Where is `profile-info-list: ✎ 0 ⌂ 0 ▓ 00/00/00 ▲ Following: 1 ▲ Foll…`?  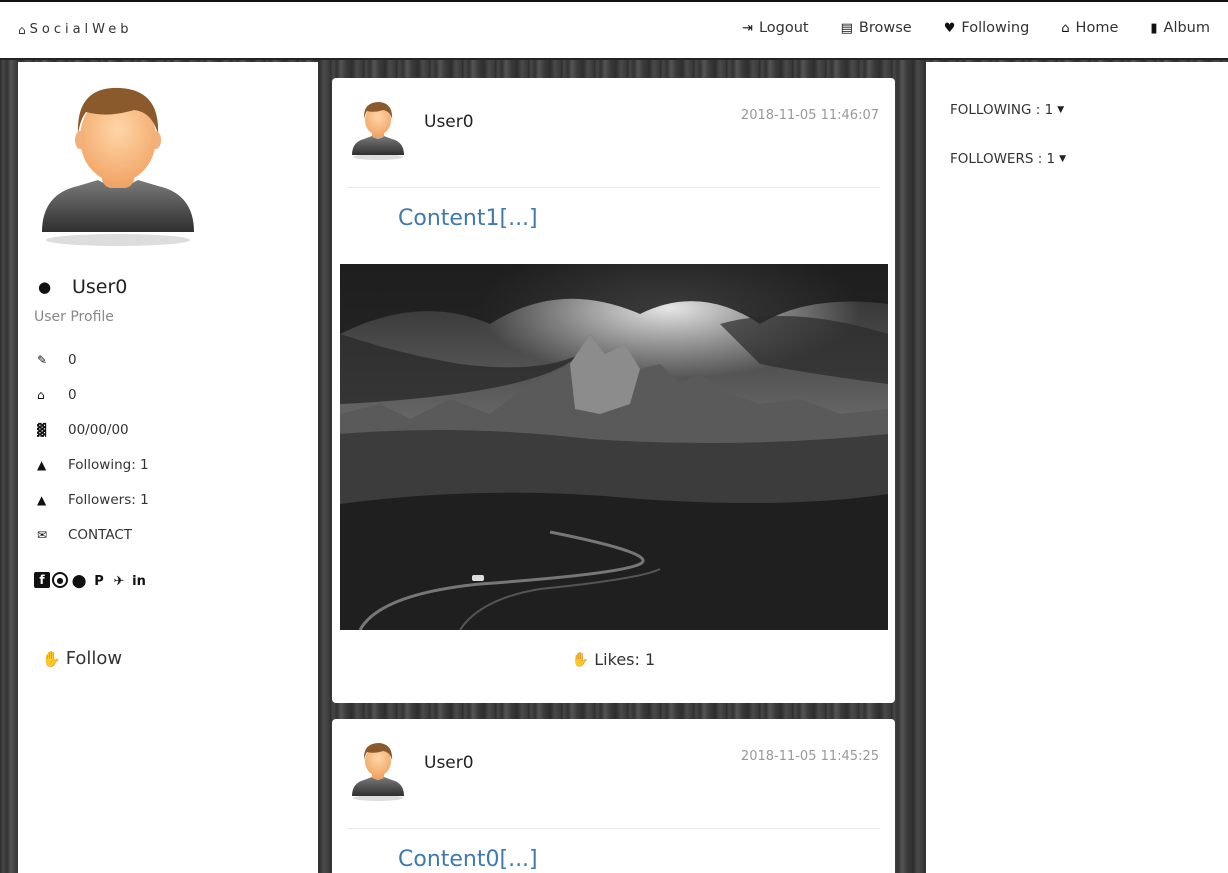
profile-info-list: ✎ 0 ⌂ 0 ▓ 00/00/00 ▲ Following: 1 ▲ Foll… is located at coordinates (91, 447).